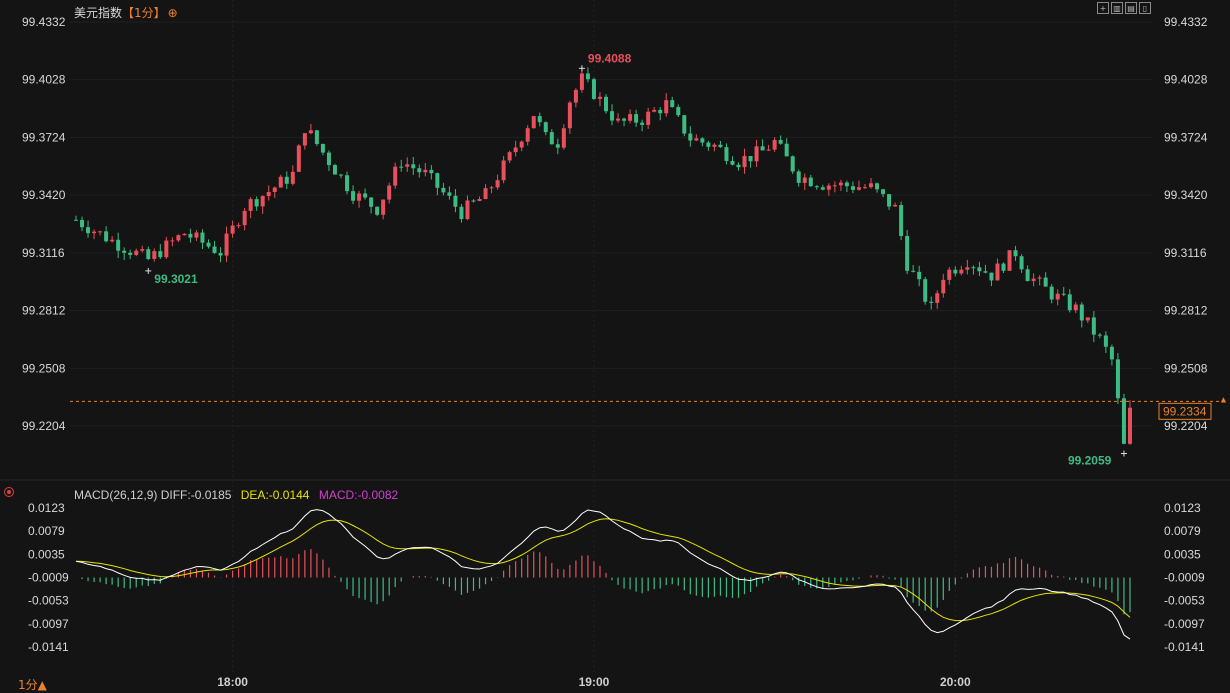 Image resolution: width=1230 pixels, height=693 pixels. Describe the element at coordinates (1185, 253) in the screenshot. I see `price-tick-right: 99.3116` at that location.